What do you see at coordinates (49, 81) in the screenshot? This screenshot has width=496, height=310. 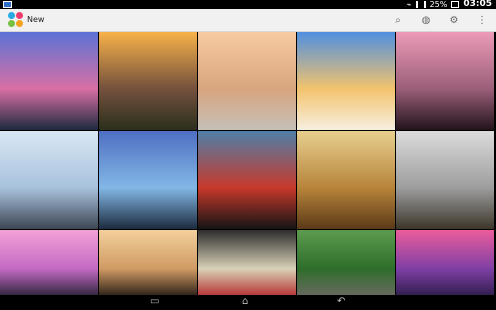 I see `lake-sunset-wallpaper` at bounding box center [49, 81].